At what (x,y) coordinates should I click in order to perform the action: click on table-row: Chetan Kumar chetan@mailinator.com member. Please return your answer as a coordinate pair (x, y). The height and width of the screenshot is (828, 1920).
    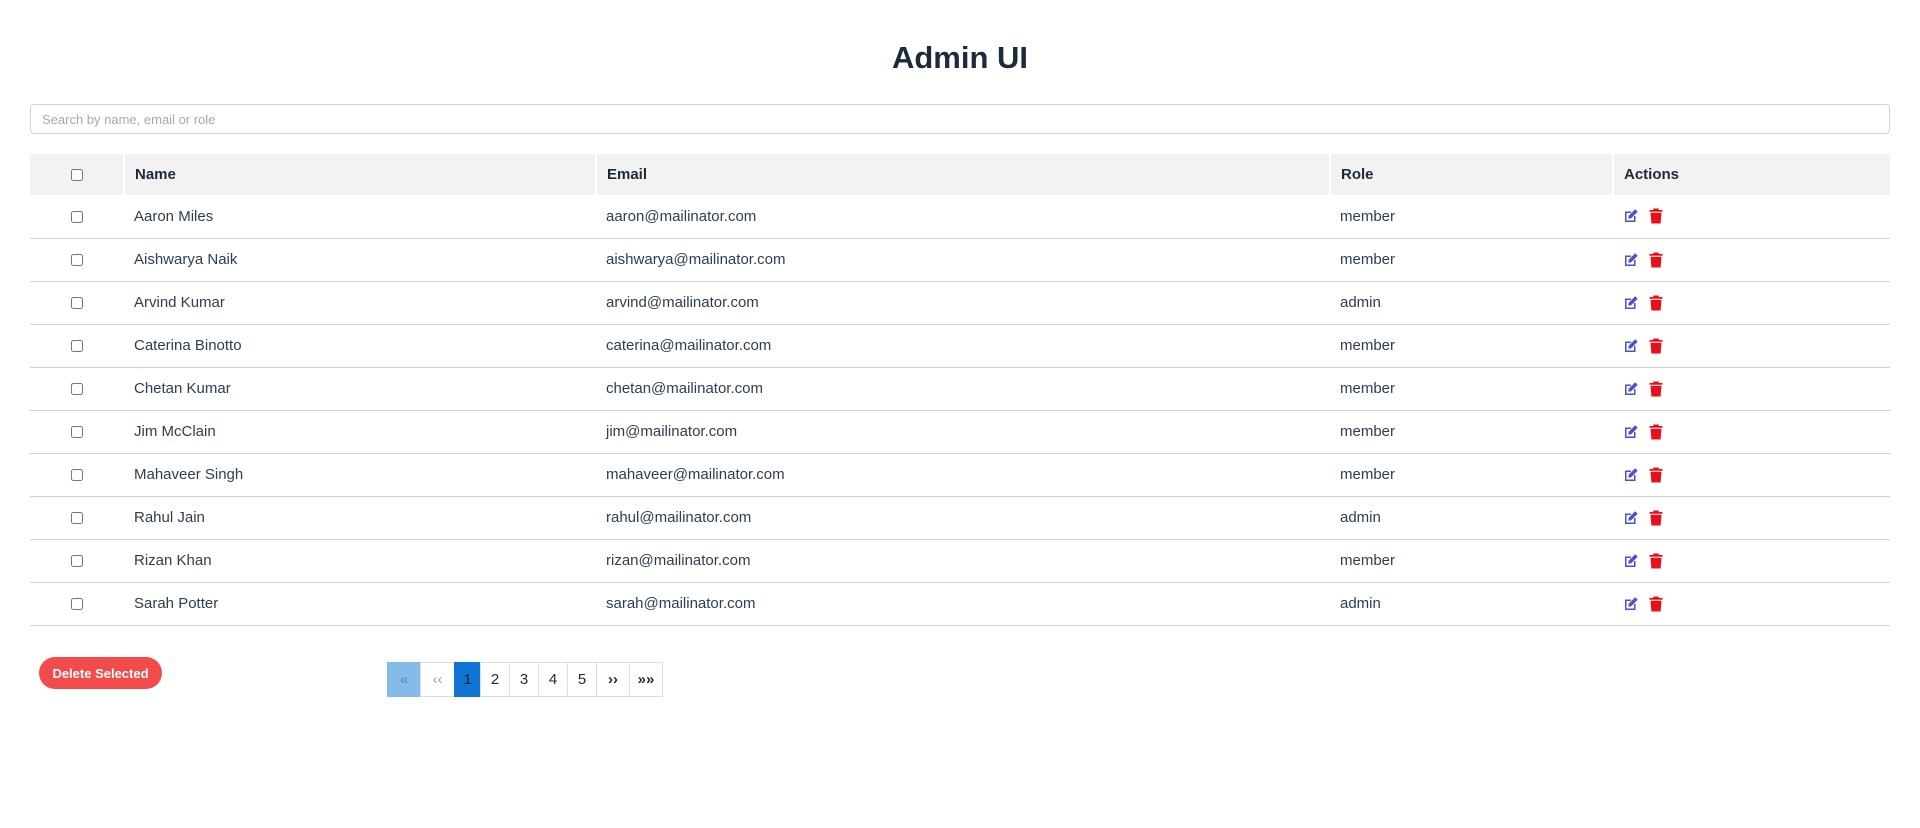
    Looking at the image, I should click on (960, 388).